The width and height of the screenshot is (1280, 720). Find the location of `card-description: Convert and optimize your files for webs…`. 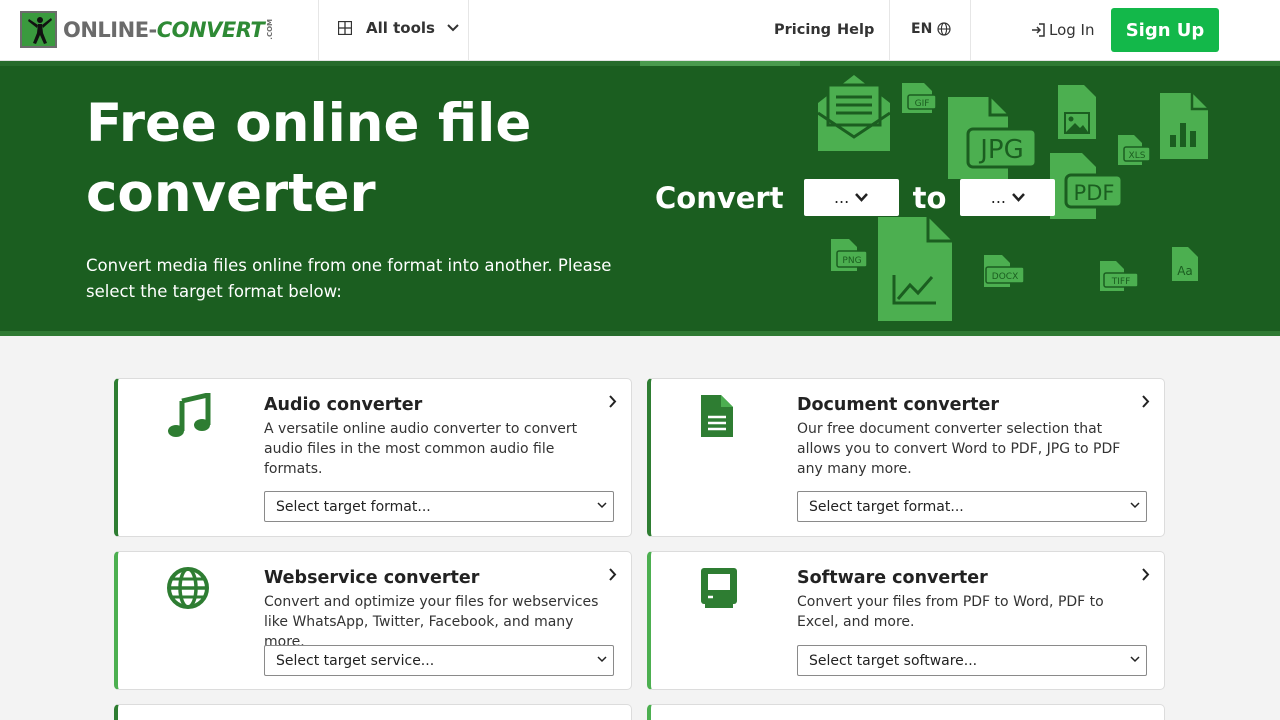

card-description: Convert and optimize your files for webs… is located at coordinates (431, 622).